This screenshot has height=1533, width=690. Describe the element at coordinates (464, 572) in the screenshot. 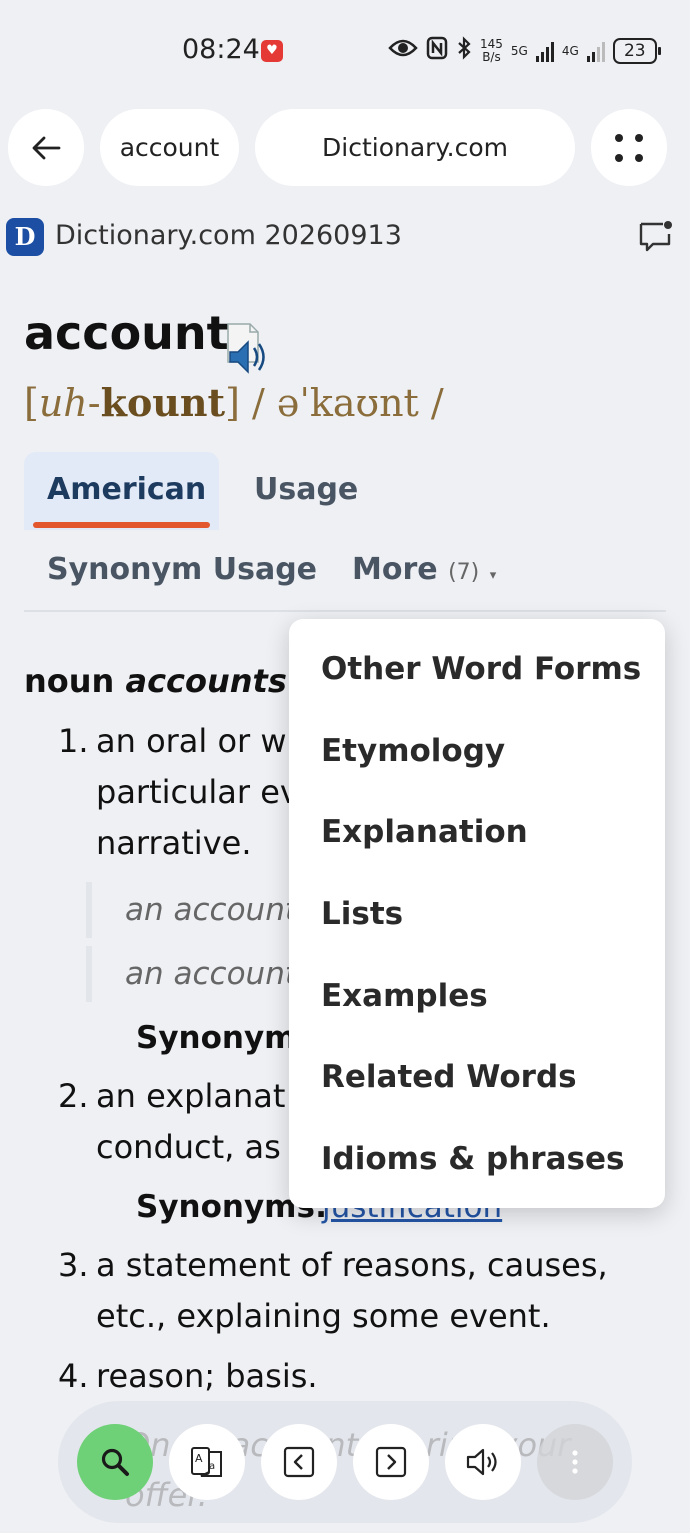

I see `tab-more-count: (7)` at that location.